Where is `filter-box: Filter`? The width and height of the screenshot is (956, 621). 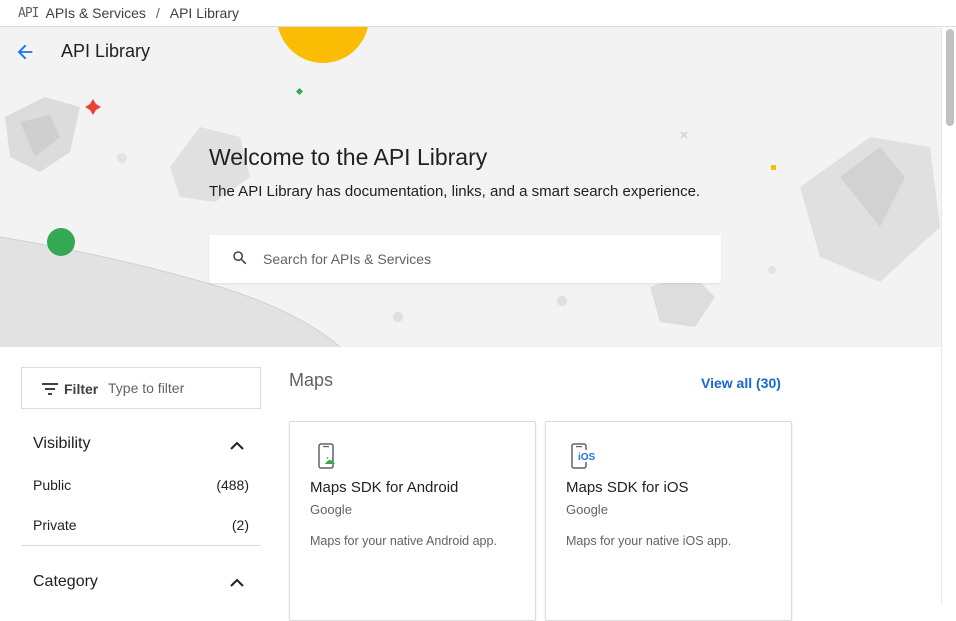 filter-box: Filter is located at coordinates (141, 388).